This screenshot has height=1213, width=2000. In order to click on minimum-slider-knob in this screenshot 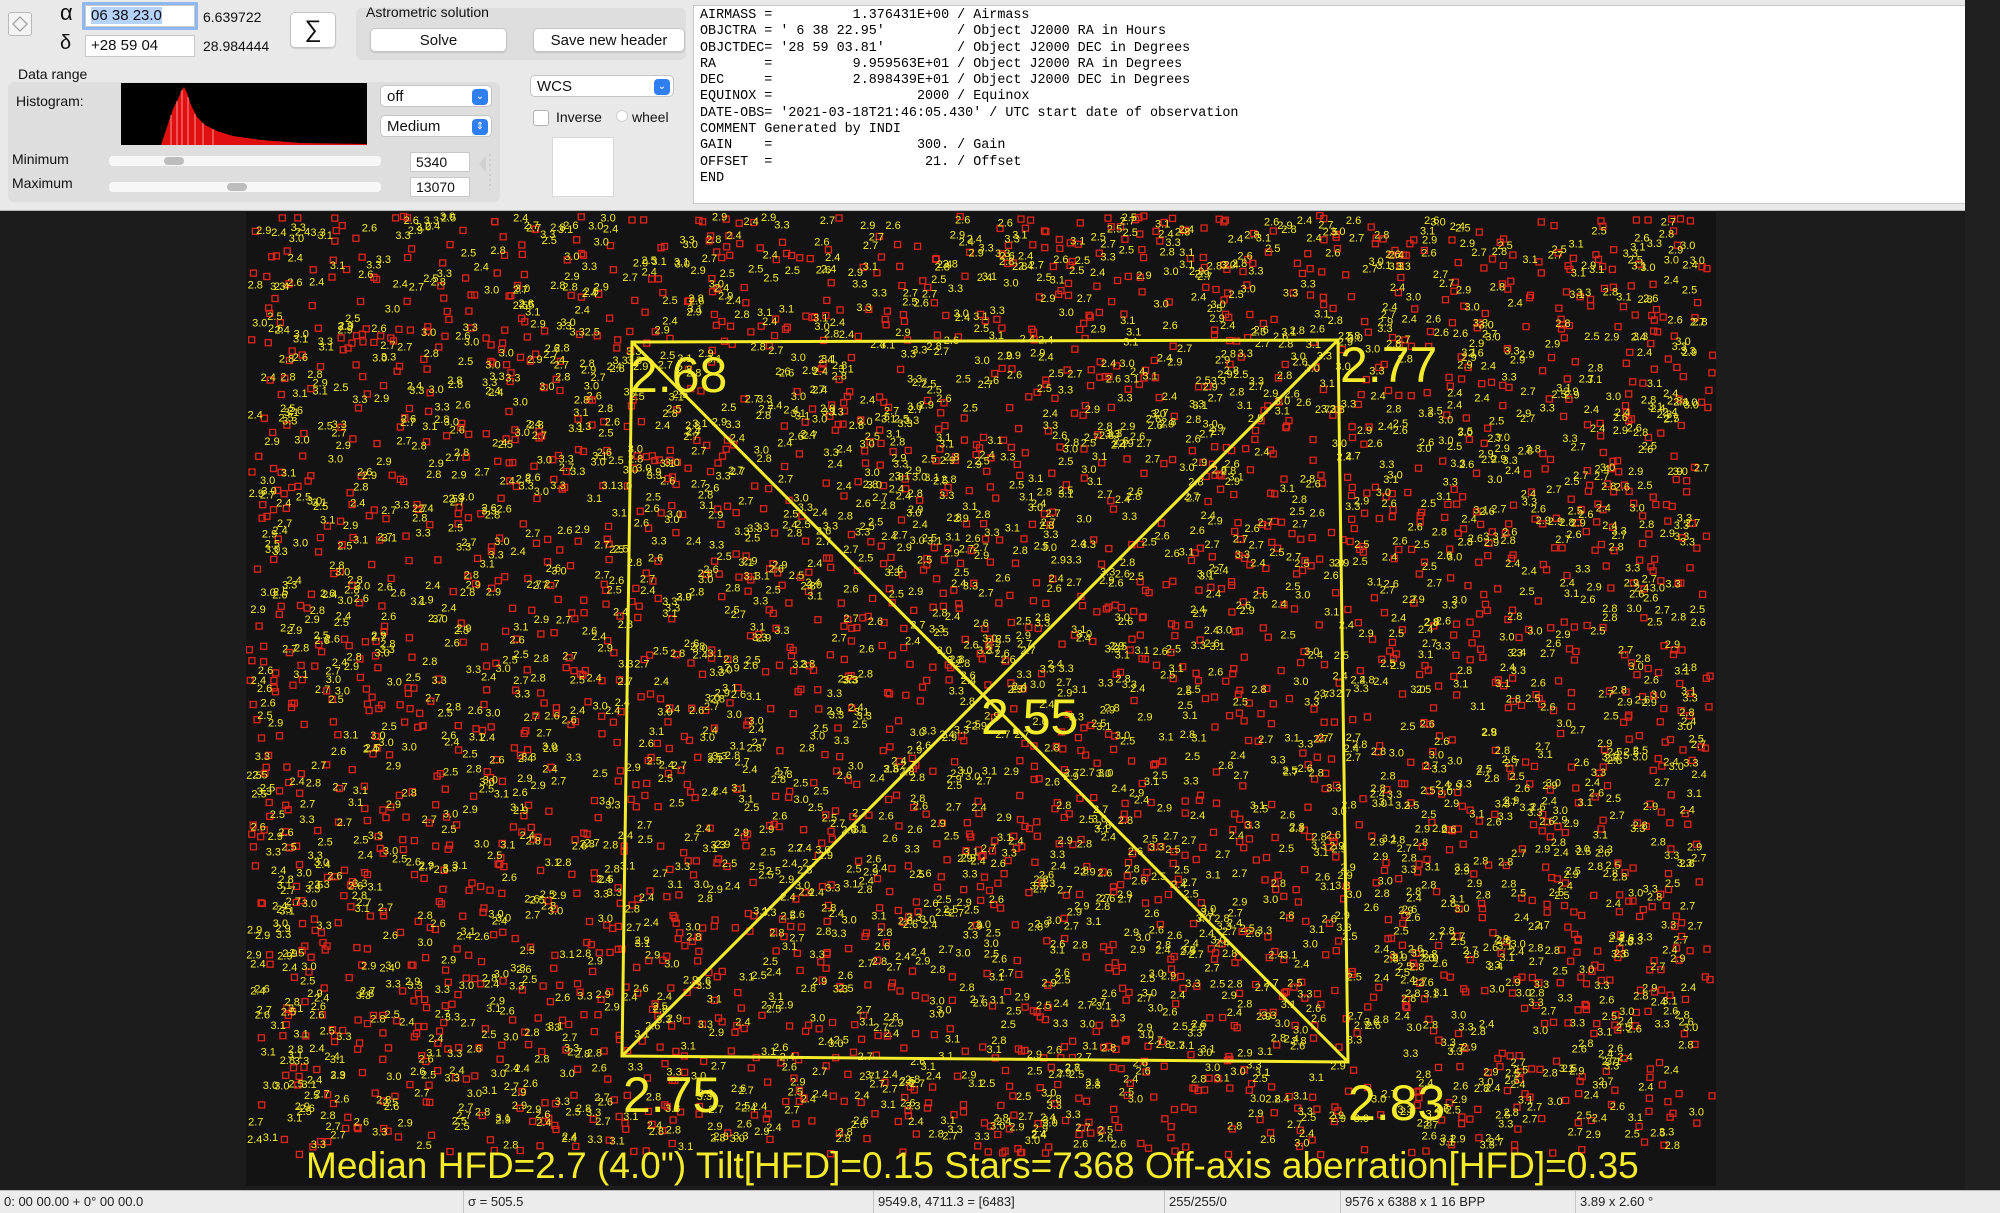, I will do `click(174, 161)`.